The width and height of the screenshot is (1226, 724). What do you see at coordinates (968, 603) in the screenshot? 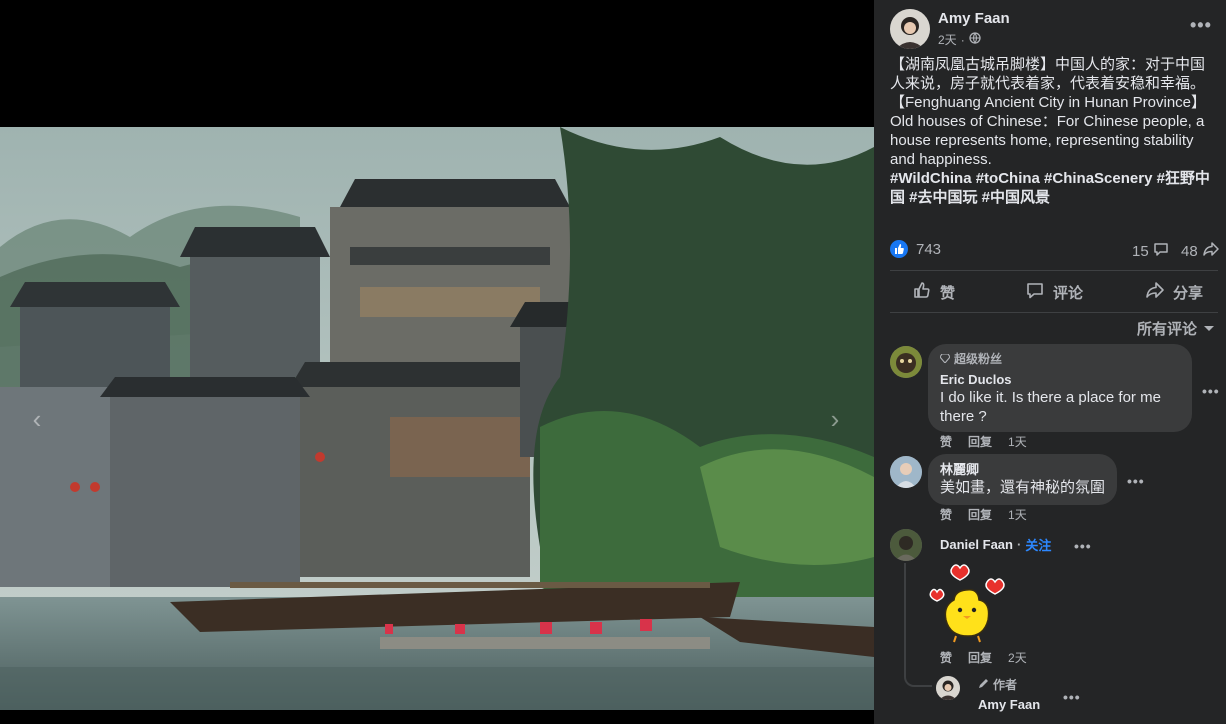
I see `chick-hearts-sticker` at bounding box center [968, 603].